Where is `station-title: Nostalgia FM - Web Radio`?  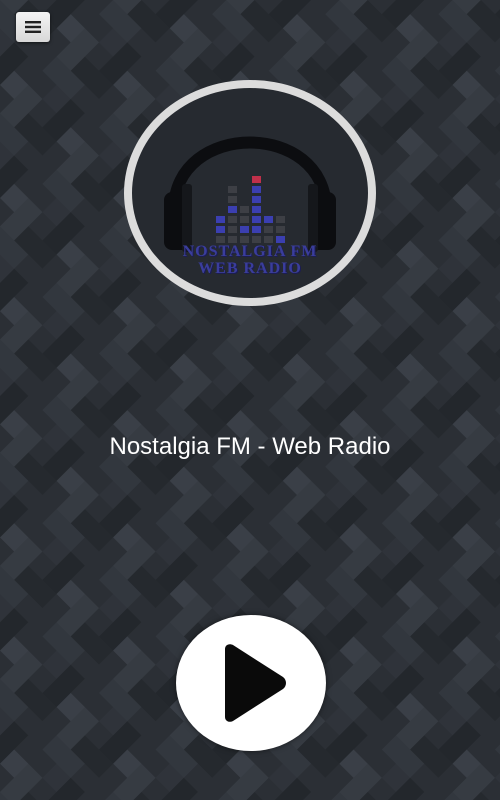 station-title: Nostalgia FM - Web Radio is located at coordinates (250, 446).